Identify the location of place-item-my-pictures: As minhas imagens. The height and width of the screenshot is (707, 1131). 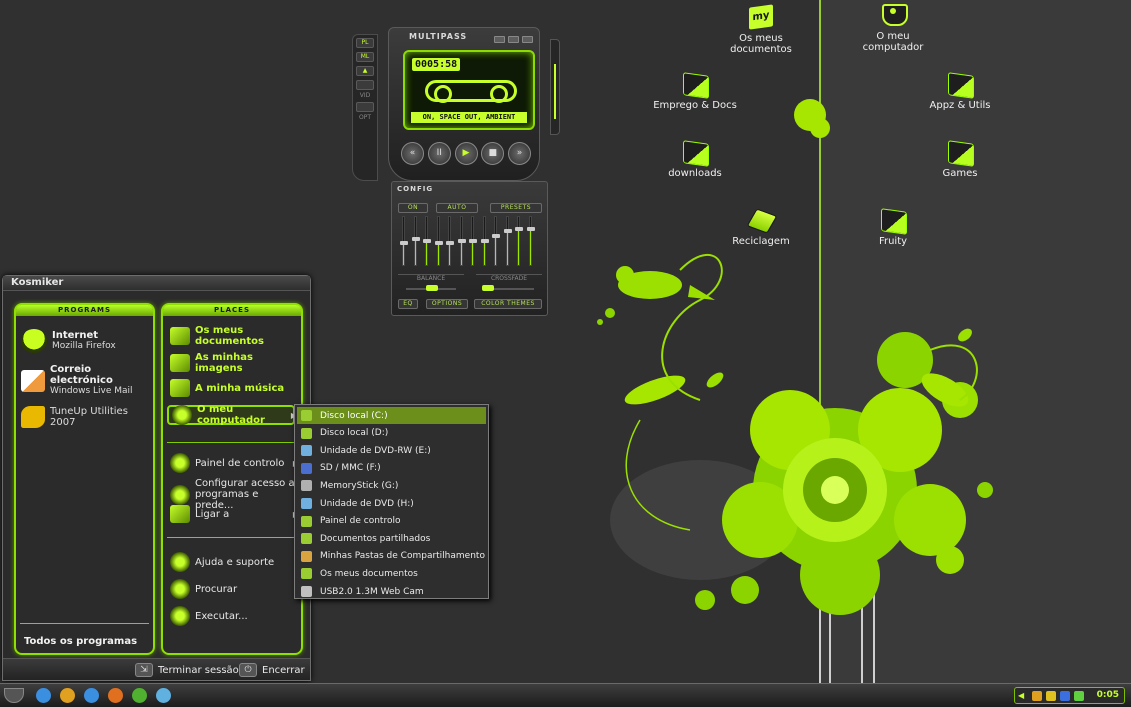
(231, 363).